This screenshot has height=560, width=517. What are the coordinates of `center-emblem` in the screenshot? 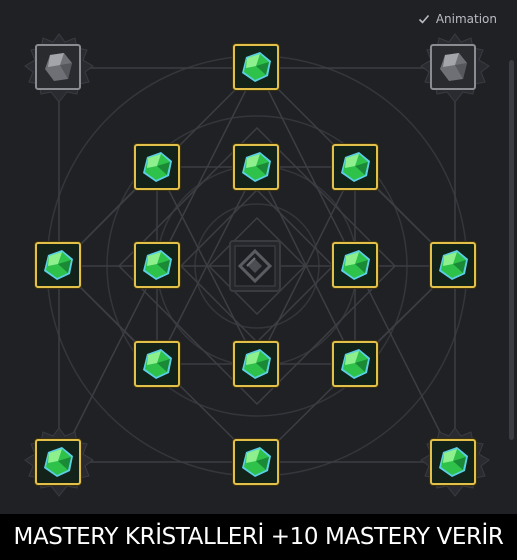 It's located at (255, 266).